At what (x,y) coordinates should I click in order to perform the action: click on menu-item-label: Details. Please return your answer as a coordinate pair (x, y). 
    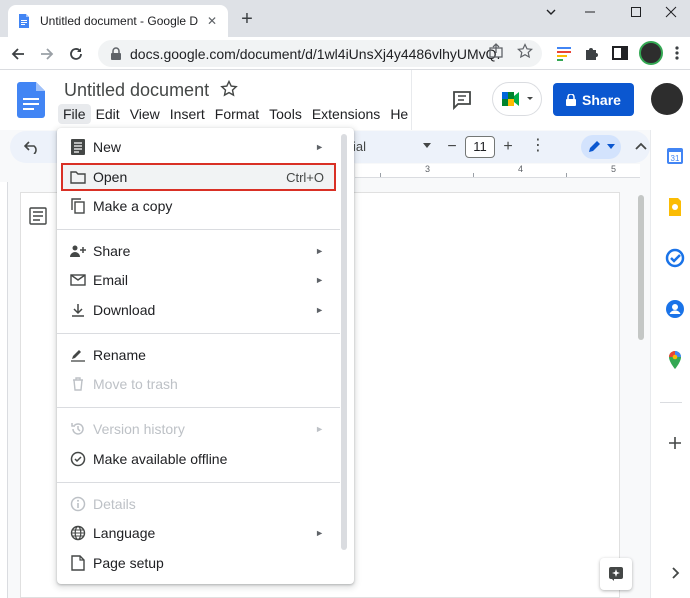
    Looking at the image, I should click on (114, 504).